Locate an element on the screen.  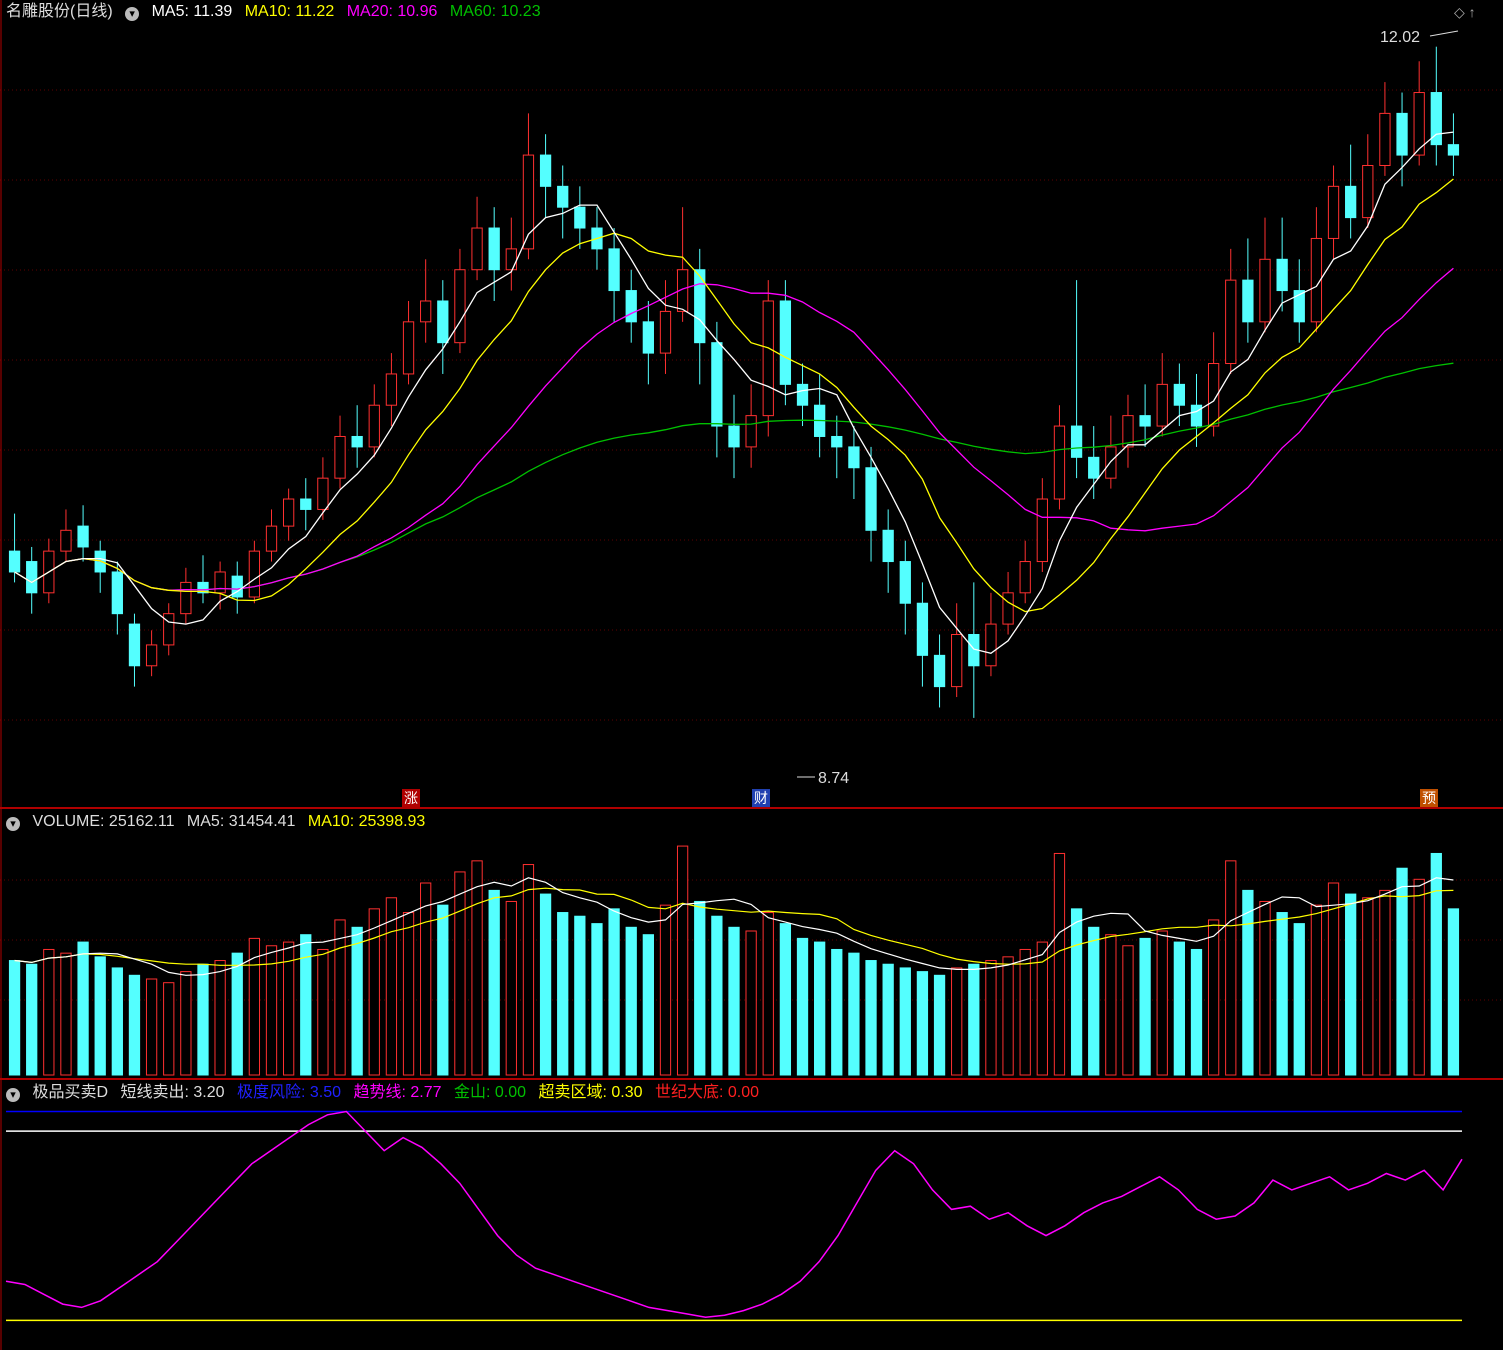
volume-menu-icon: ▾ is located at coordinates (13, 824).